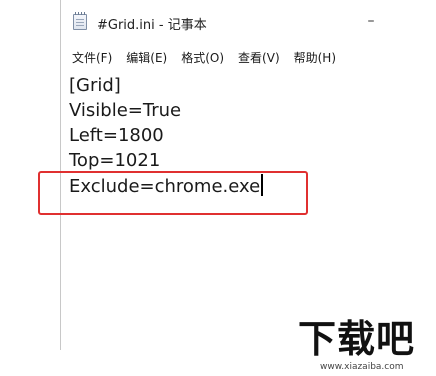  Describe the element at coordinates (259, 57) in the screenshot. I see `menu-view: 查看(V)` at that location.